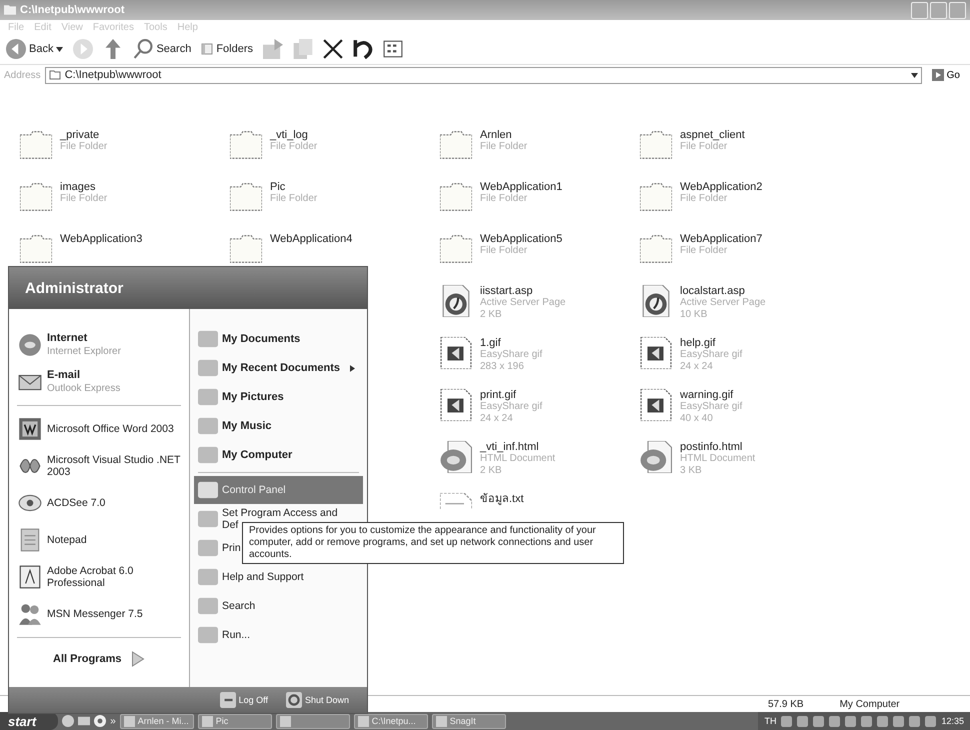  I want to click on tooltip: Provides options for you to customize the appearance and functionality of your computer, add or remove programs, and set up network connections and user accounts., so click(433, 543).